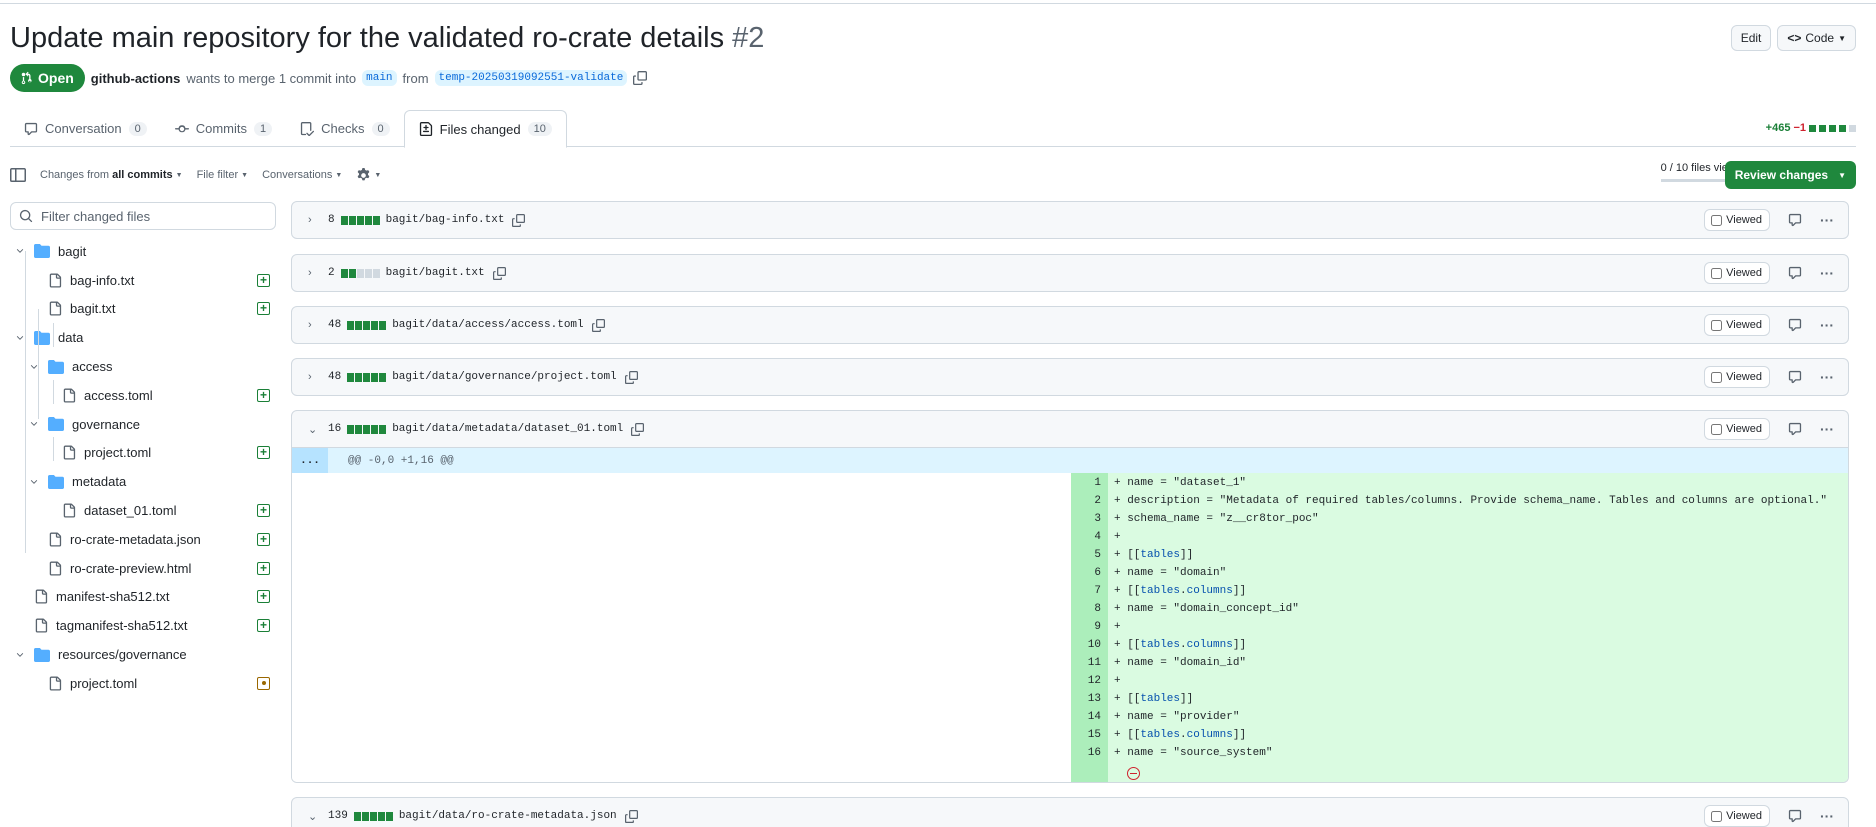 This screenshot has height=827, width=1876. What do you see at coordinates (156, 216) in the screenshot?
I see `filter-input` at bounding box center [156, 216].